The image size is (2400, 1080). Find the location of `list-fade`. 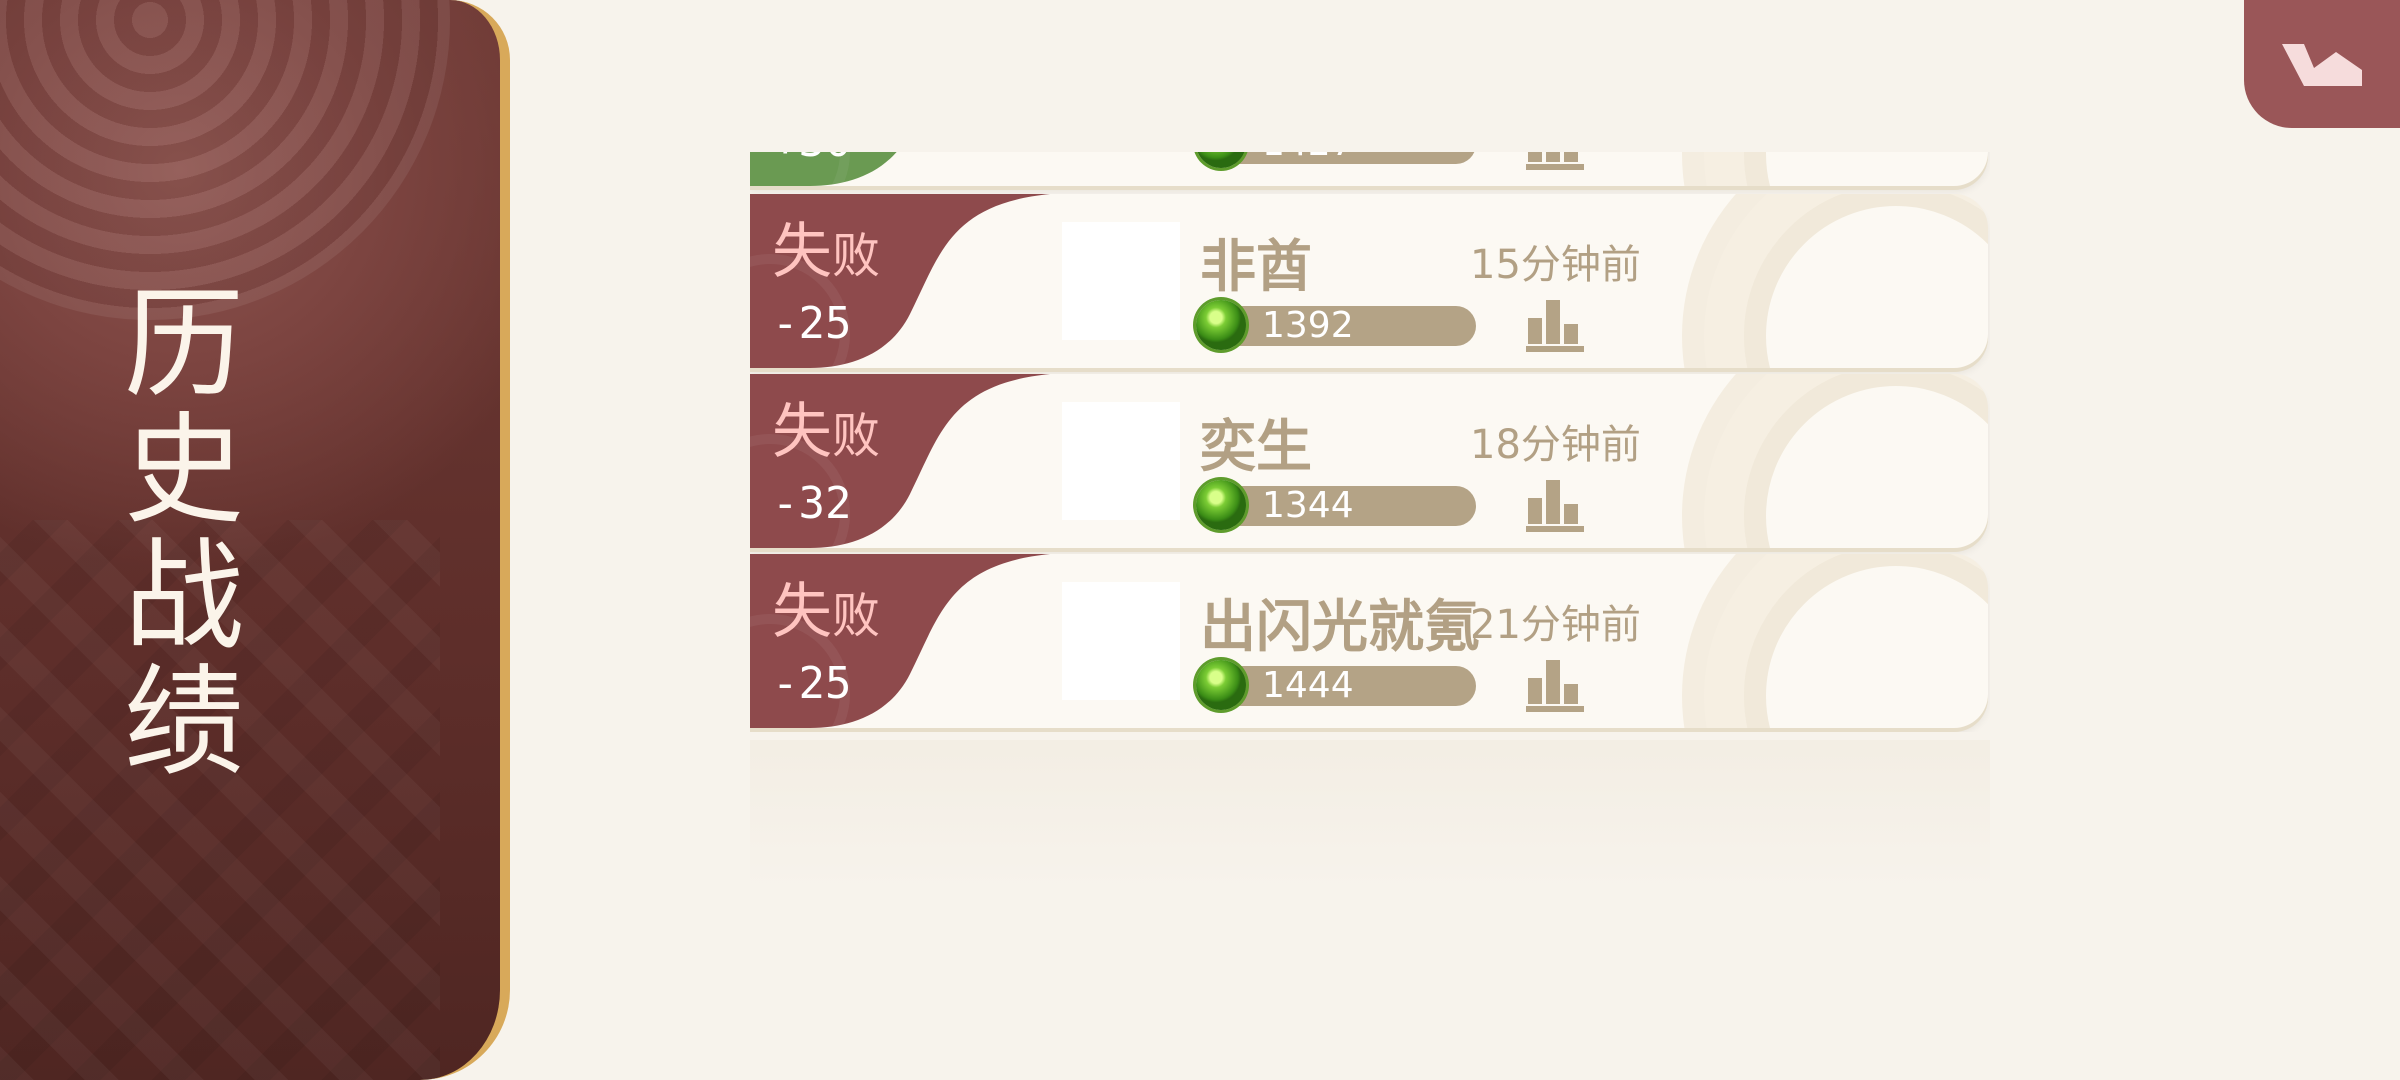

list-fade is located at coordinates (1370, 815).